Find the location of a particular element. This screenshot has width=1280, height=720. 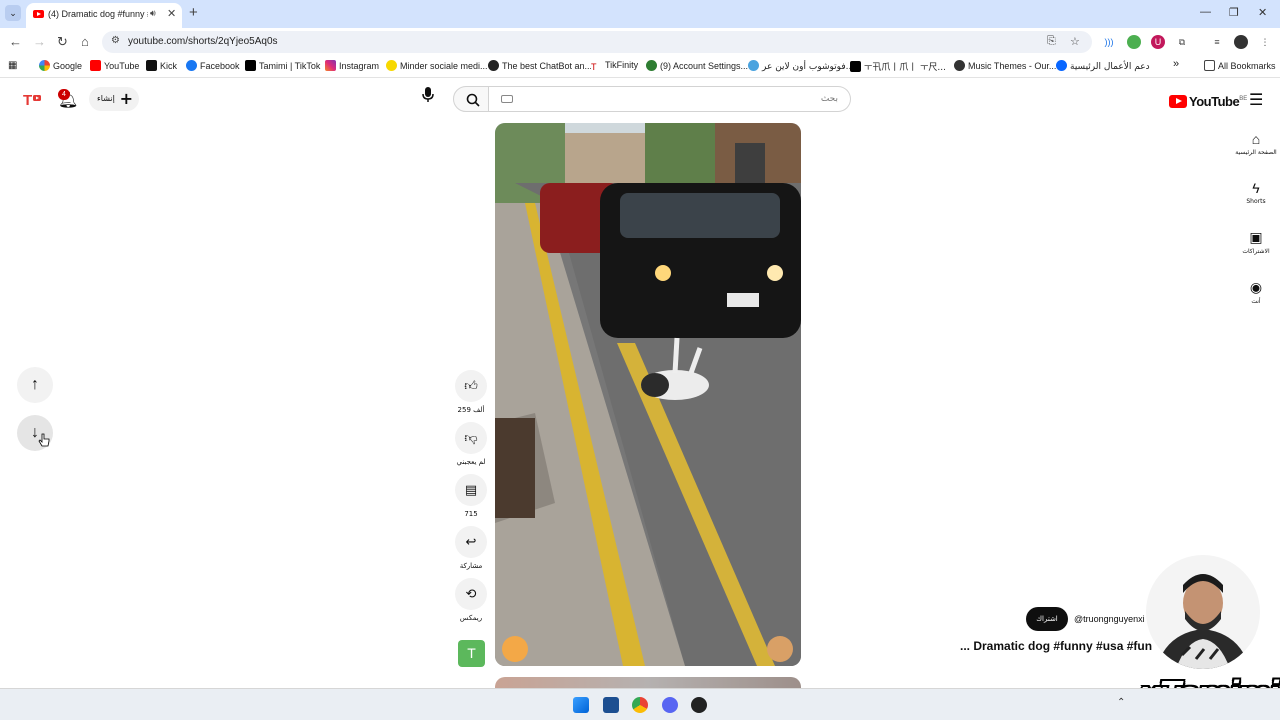

audio-playing-icon: 🔊︎ is located at coordinates (153, 13).